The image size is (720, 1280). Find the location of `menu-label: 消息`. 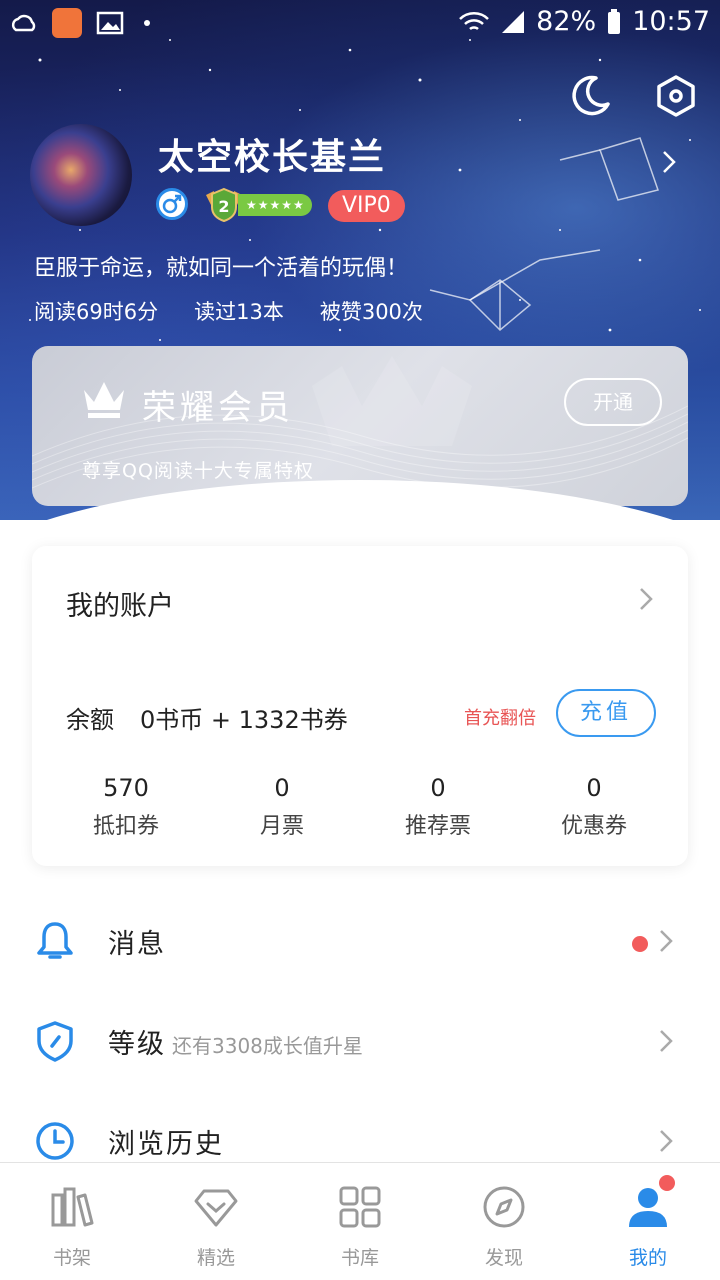

menu-label: 消息 is located at coordinates (137, 944).